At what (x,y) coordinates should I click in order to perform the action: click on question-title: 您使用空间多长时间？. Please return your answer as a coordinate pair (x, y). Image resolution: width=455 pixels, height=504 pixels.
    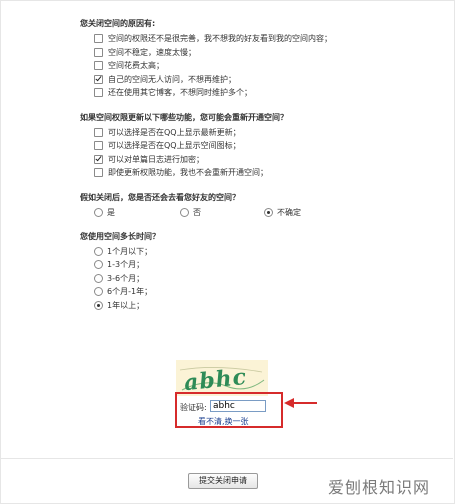
    Looking at the image, I should click on (120, 236).